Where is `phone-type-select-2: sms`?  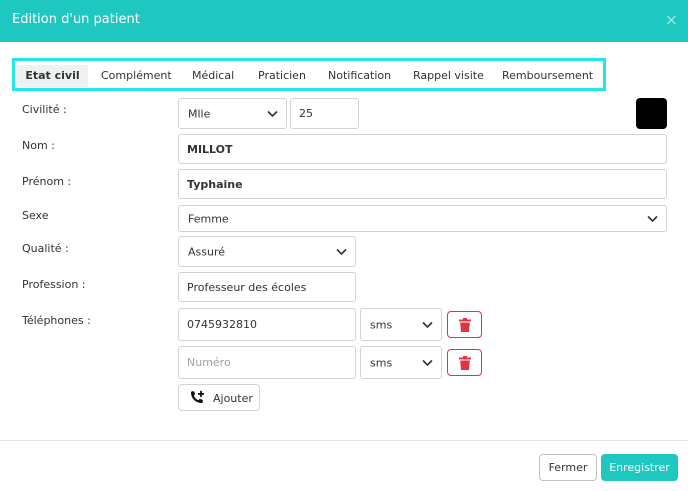
phone-type-select-2: sms is located at coordinates (401, 362).